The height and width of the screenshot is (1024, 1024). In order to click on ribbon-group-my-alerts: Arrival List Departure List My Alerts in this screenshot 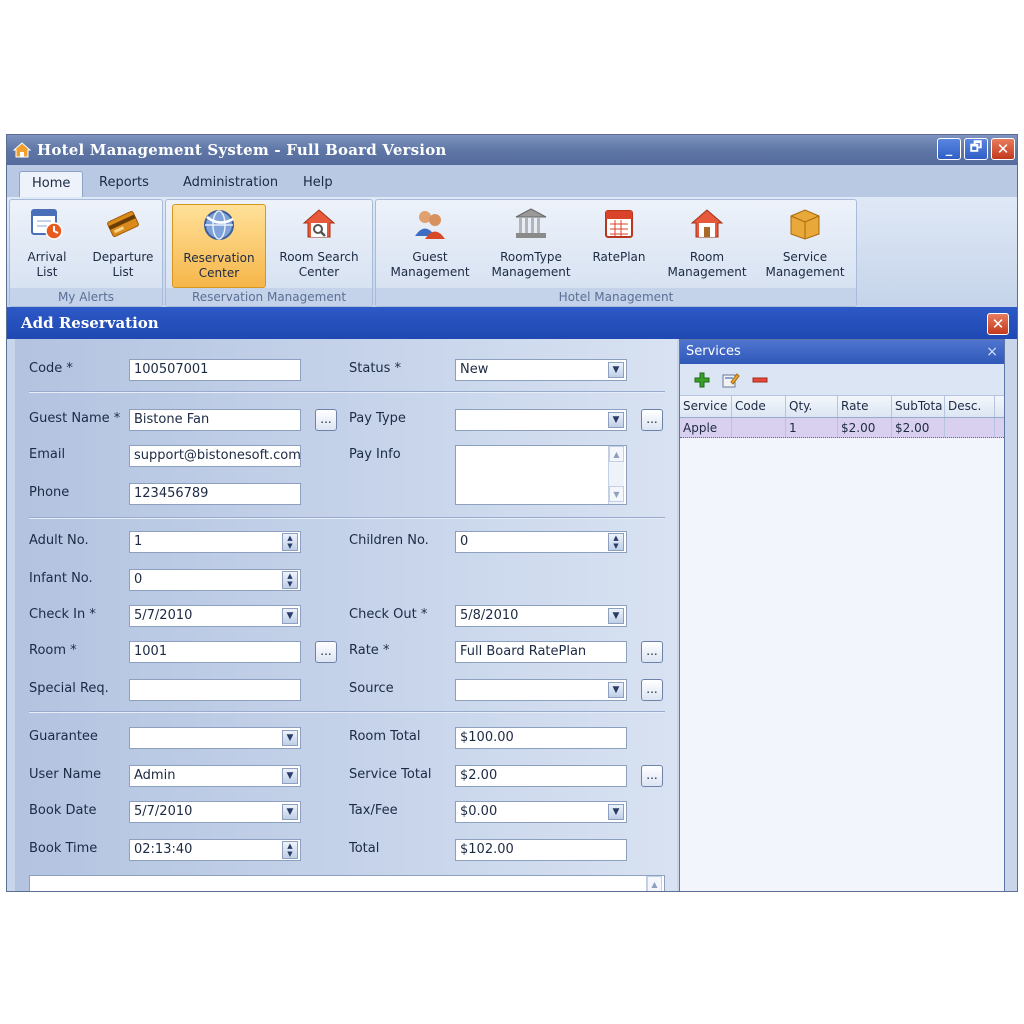, I will do `click(86, 253)`.